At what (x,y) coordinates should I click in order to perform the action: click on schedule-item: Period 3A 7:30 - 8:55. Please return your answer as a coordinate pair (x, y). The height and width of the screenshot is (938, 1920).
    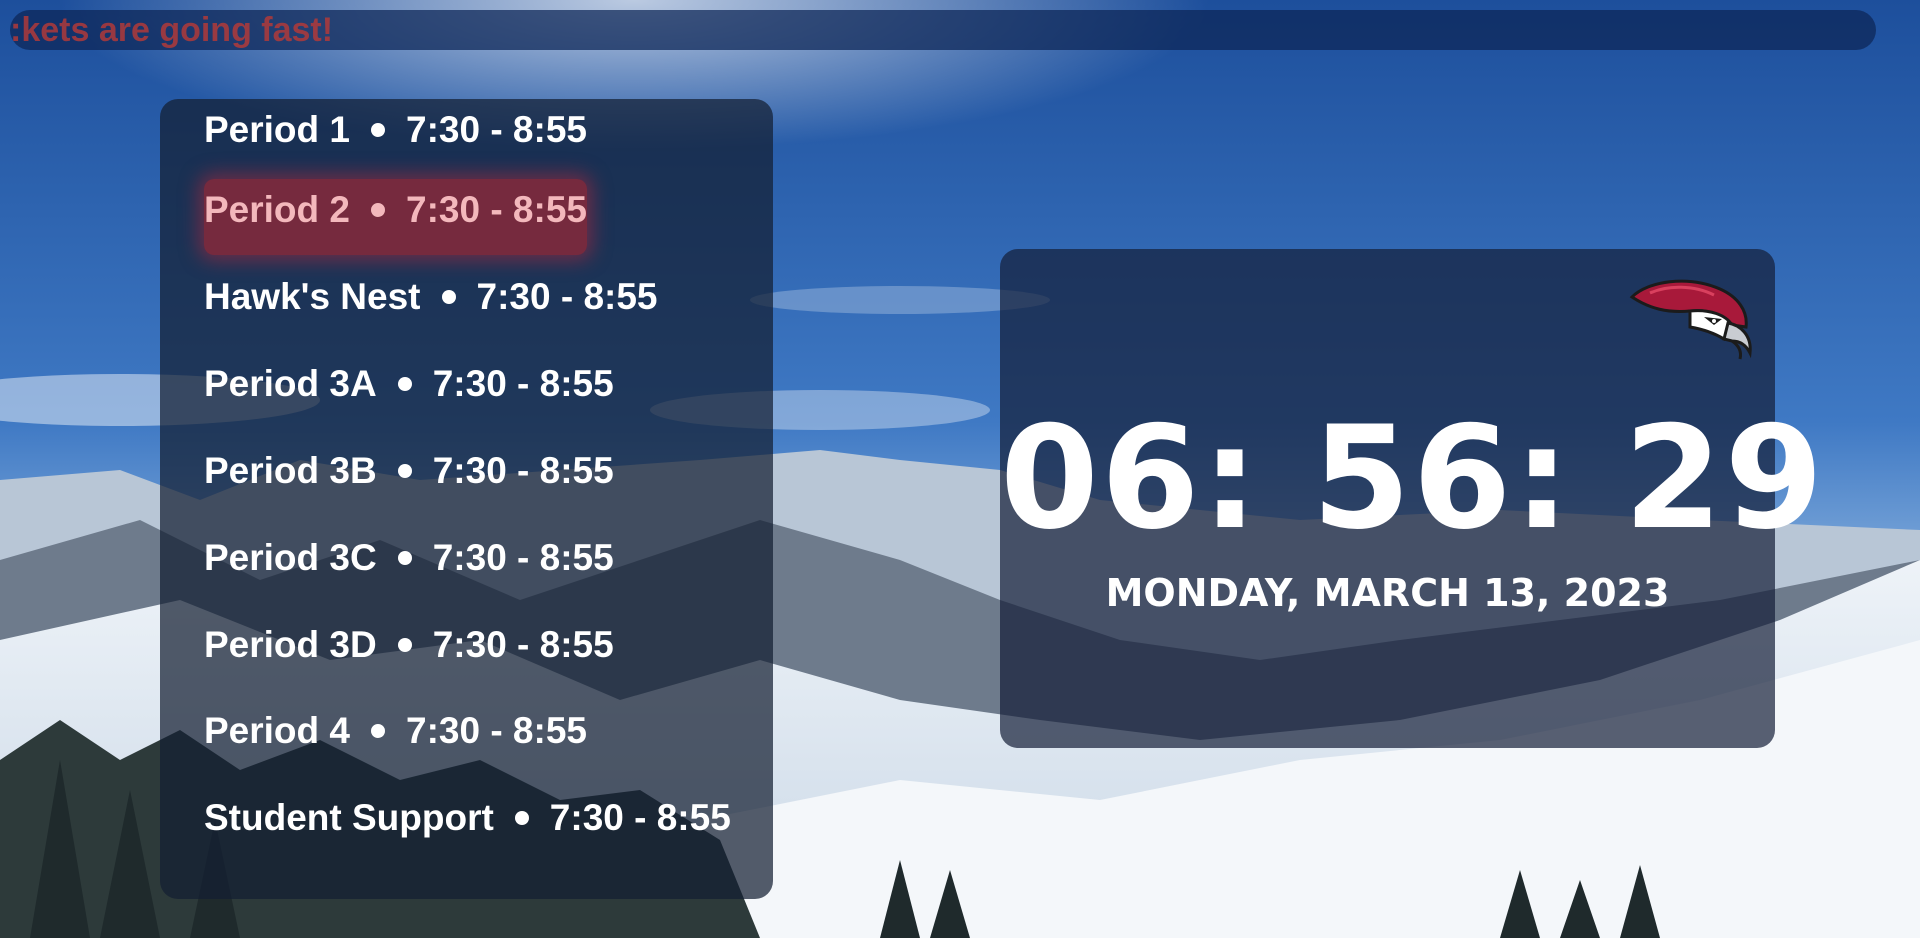
    Looking at the image, I should click on (409, 383).